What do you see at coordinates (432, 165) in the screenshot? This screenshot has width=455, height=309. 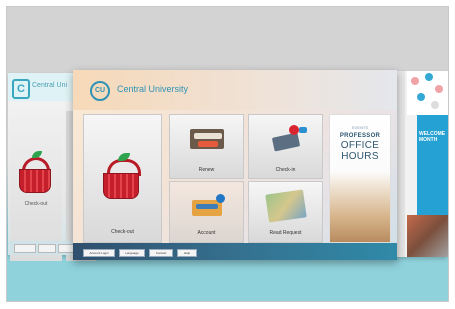 I see `right-window-promo-panel` at bounding box center [432, 165].